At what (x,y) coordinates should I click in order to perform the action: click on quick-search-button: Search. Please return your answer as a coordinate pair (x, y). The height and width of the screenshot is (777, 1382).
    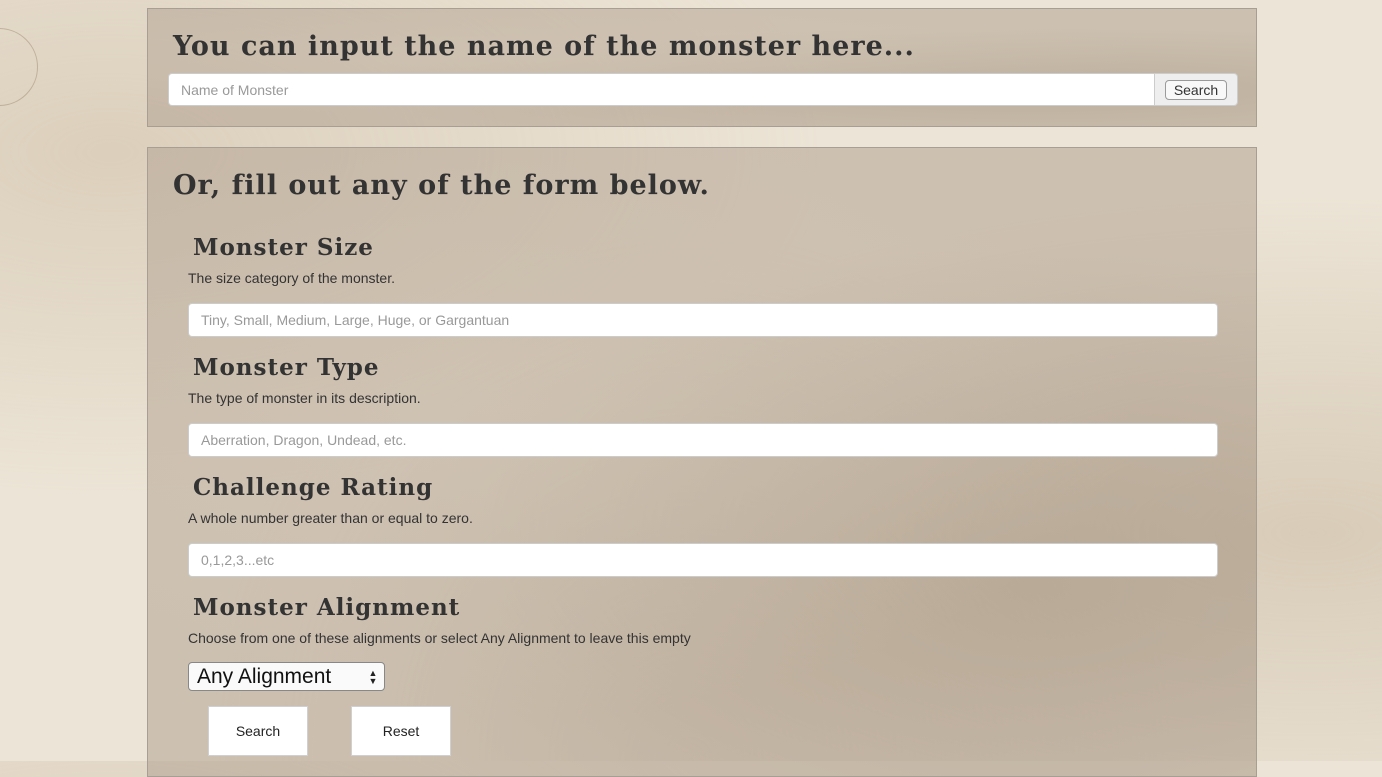
    Looking at the image, I should click on (1196, 89).